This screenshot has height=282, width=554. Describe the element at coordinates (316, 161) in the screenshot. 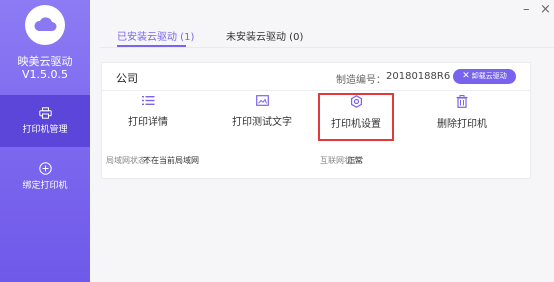

I see `status-row: 局域网状态： 不在当前局域网 互联网状态： 正常` at that location.